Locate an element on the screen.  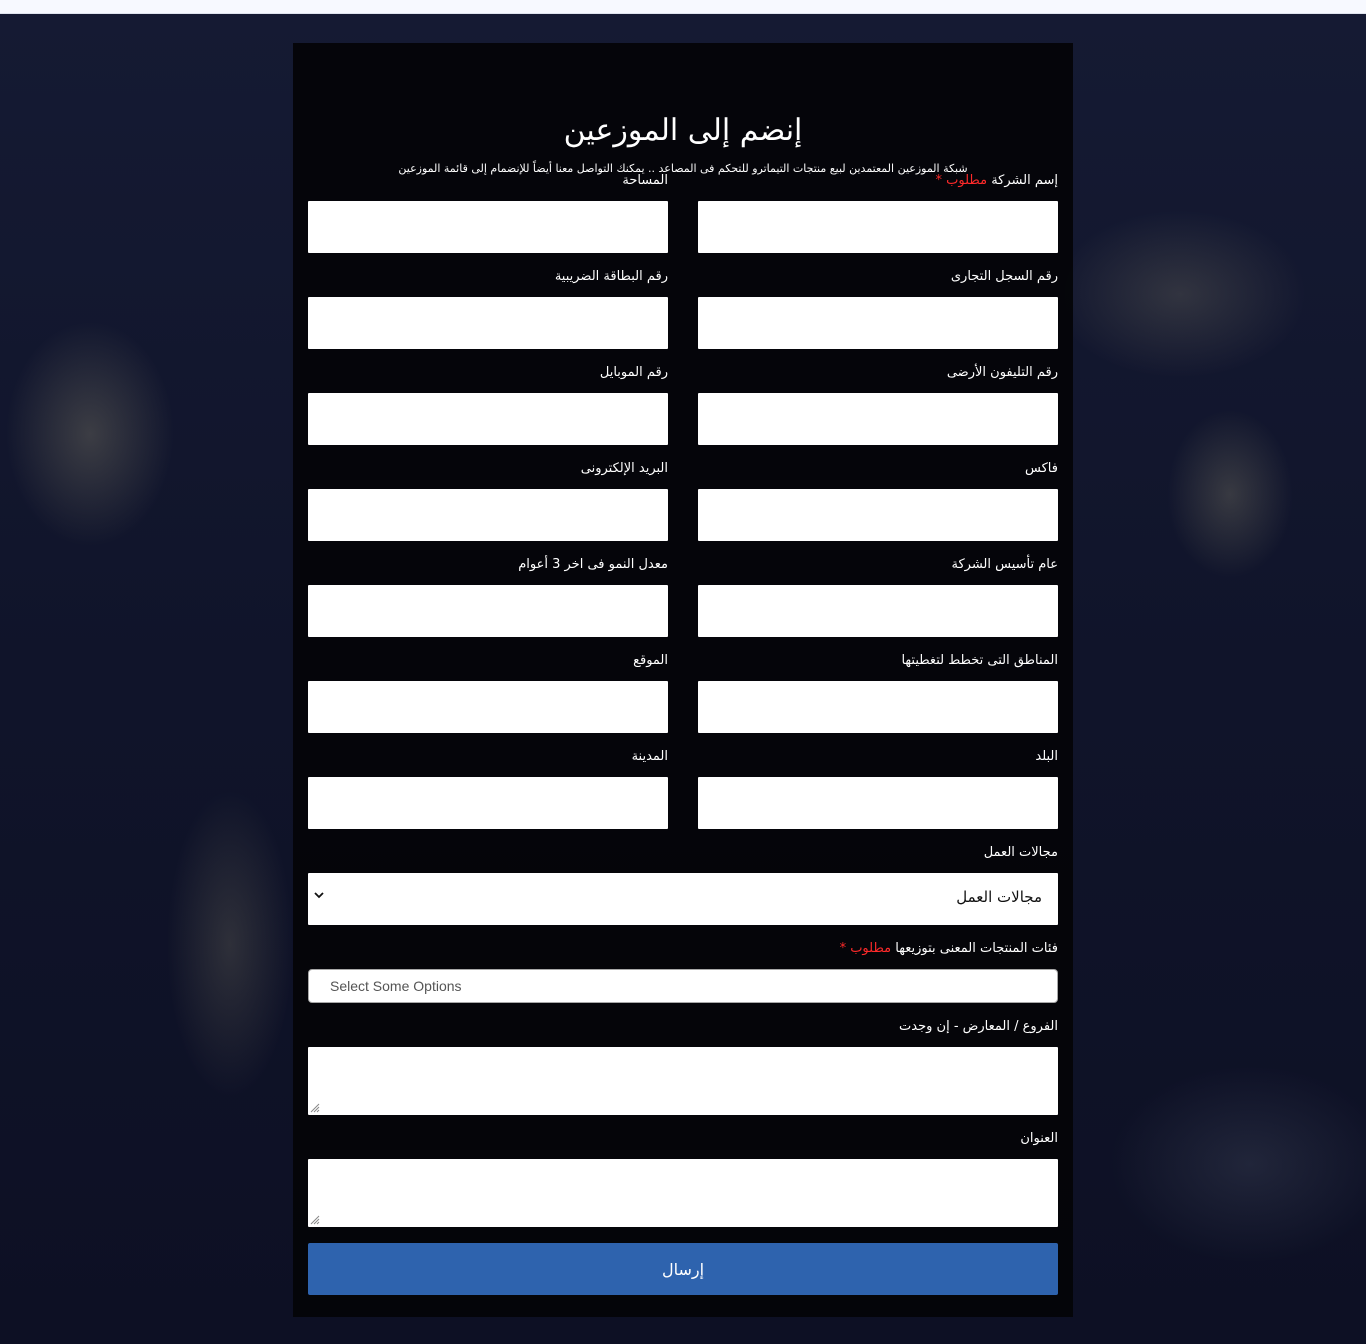
company-name-label: إسم الشركة مطلوب * is located at coordinates (997, 181).